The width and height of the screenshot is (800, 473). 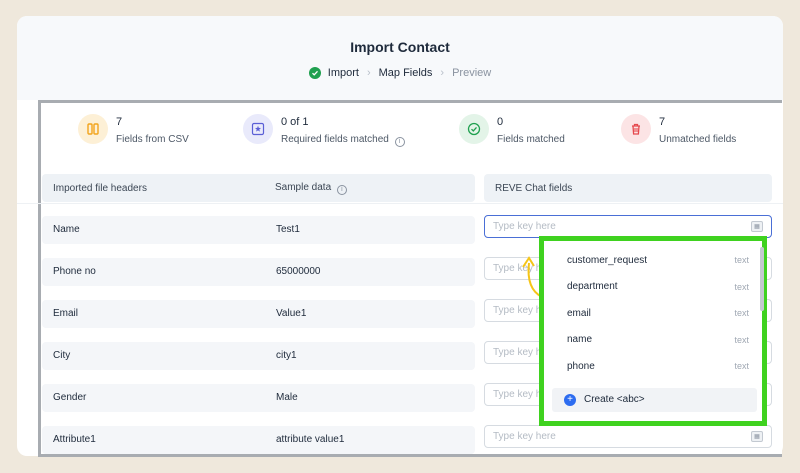 What do you see at coordinates (295, 122) in the screenshot?
I see `stat-value: 0 of 1` at bounding box center [295, 122].